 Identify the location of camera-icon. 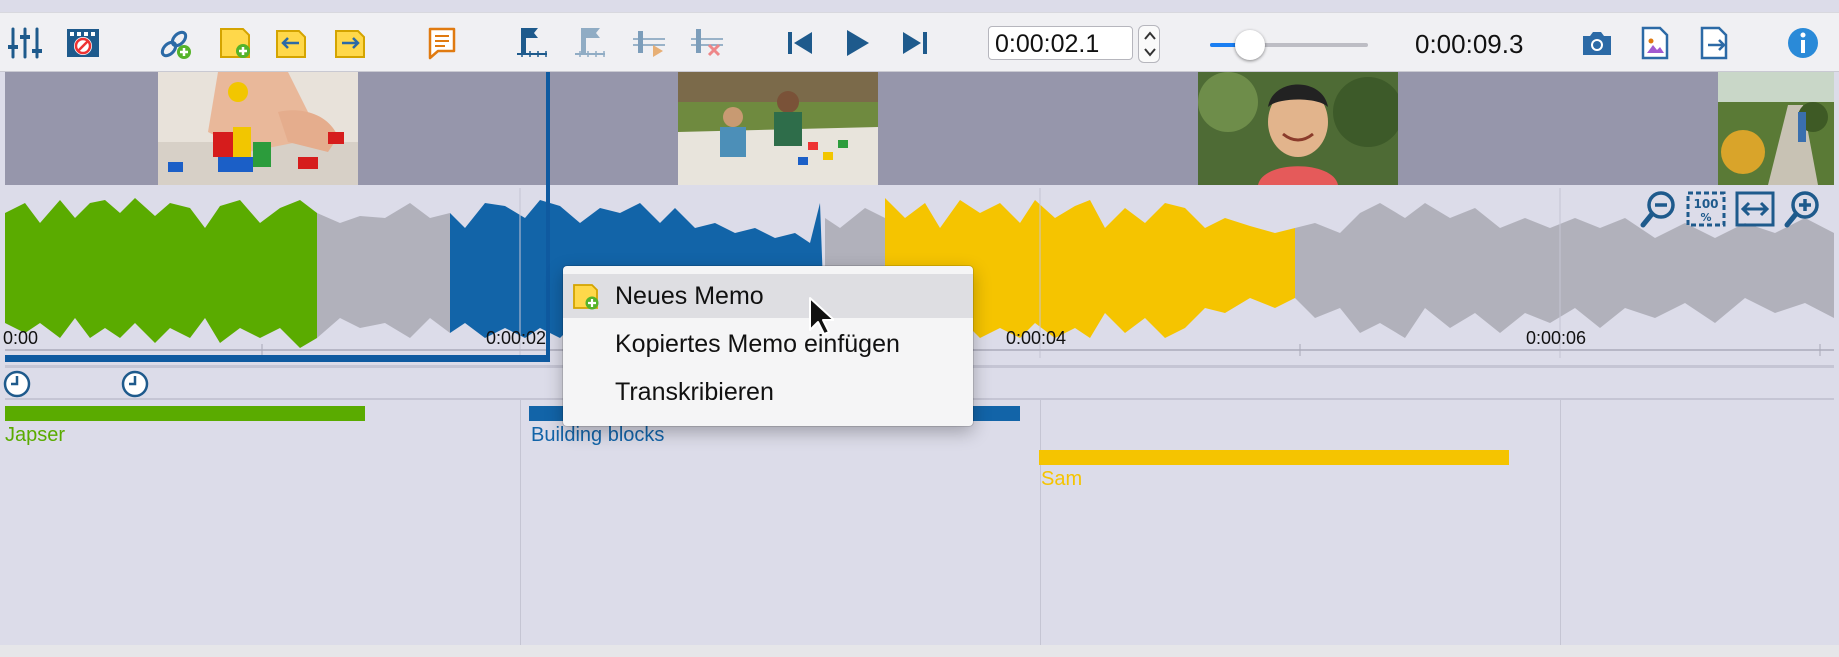
(1597, 43).